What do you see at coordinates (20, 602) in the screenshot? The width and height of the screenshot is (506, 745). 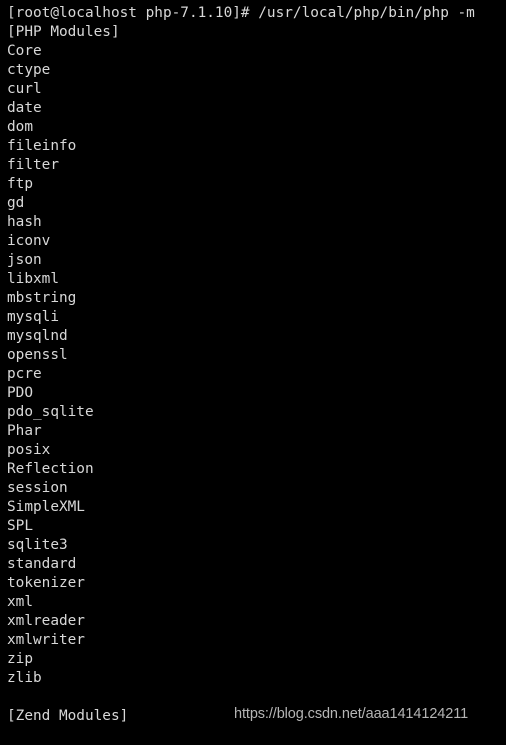 I see `terminal-line: xml` at bounding box center [20, 602].